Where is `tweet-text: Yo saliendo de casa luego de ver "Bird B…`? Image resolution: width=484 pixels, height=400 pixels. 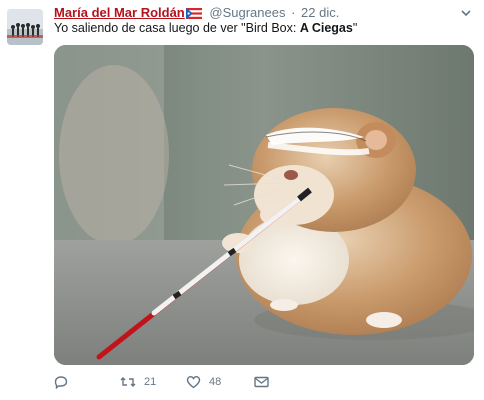 tweet-text: Yo saliendo de casa luego de ver "Bird B… is located at coordinates (264, 28).